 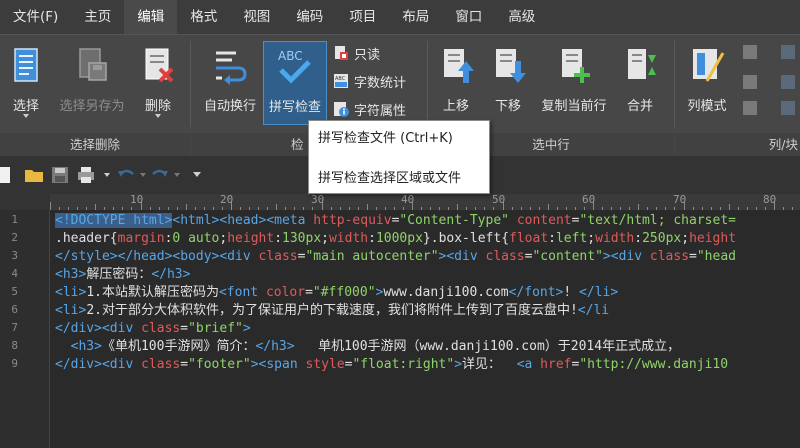 I want to click on menu-encoding: 编码, so click(x=309, y=17).